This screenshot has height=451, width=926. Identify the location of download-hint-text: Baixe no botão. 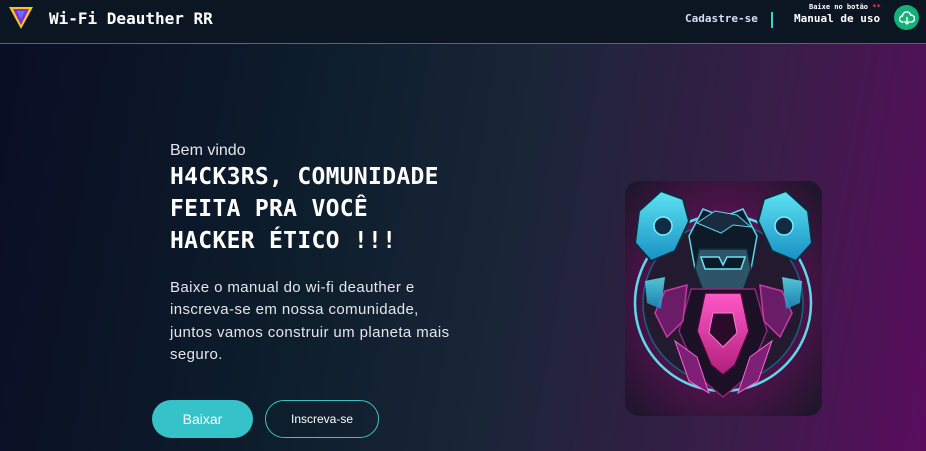
(839, 7).